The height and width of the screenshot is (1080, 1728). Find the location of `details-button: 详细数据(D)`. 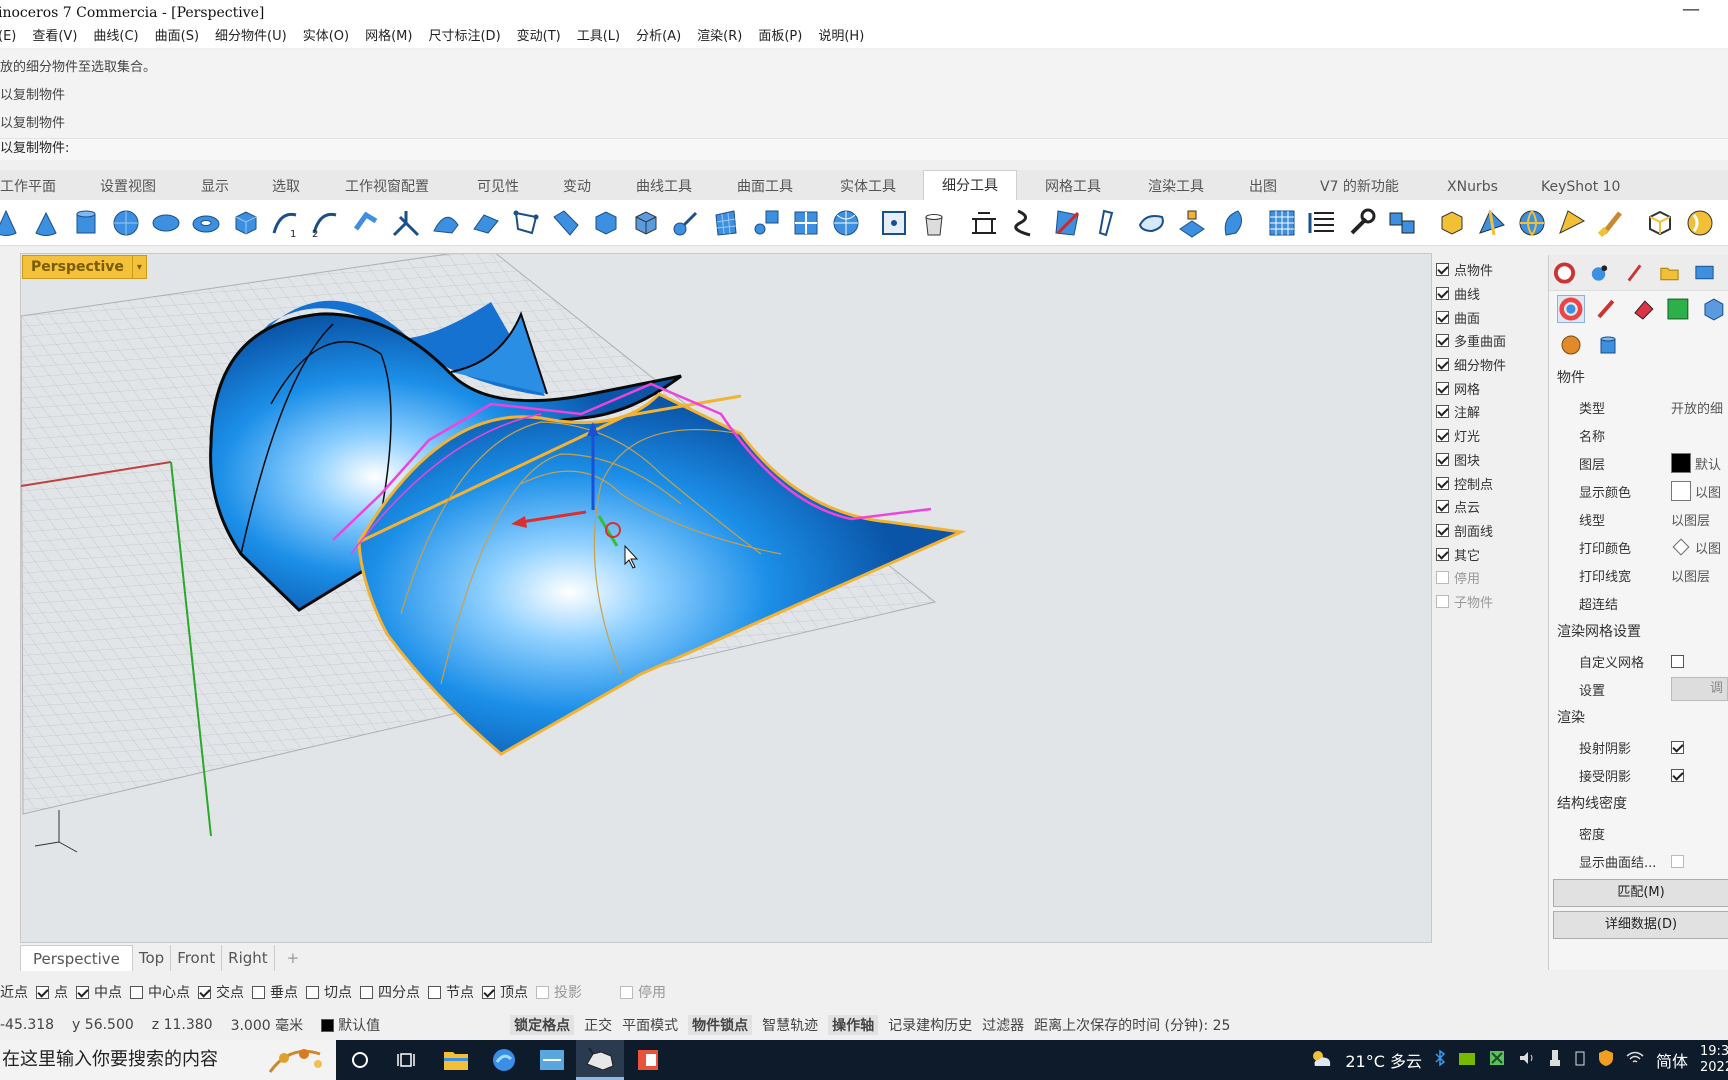

details-button: 详细数据(D) is located at coordinates (1640, 925).